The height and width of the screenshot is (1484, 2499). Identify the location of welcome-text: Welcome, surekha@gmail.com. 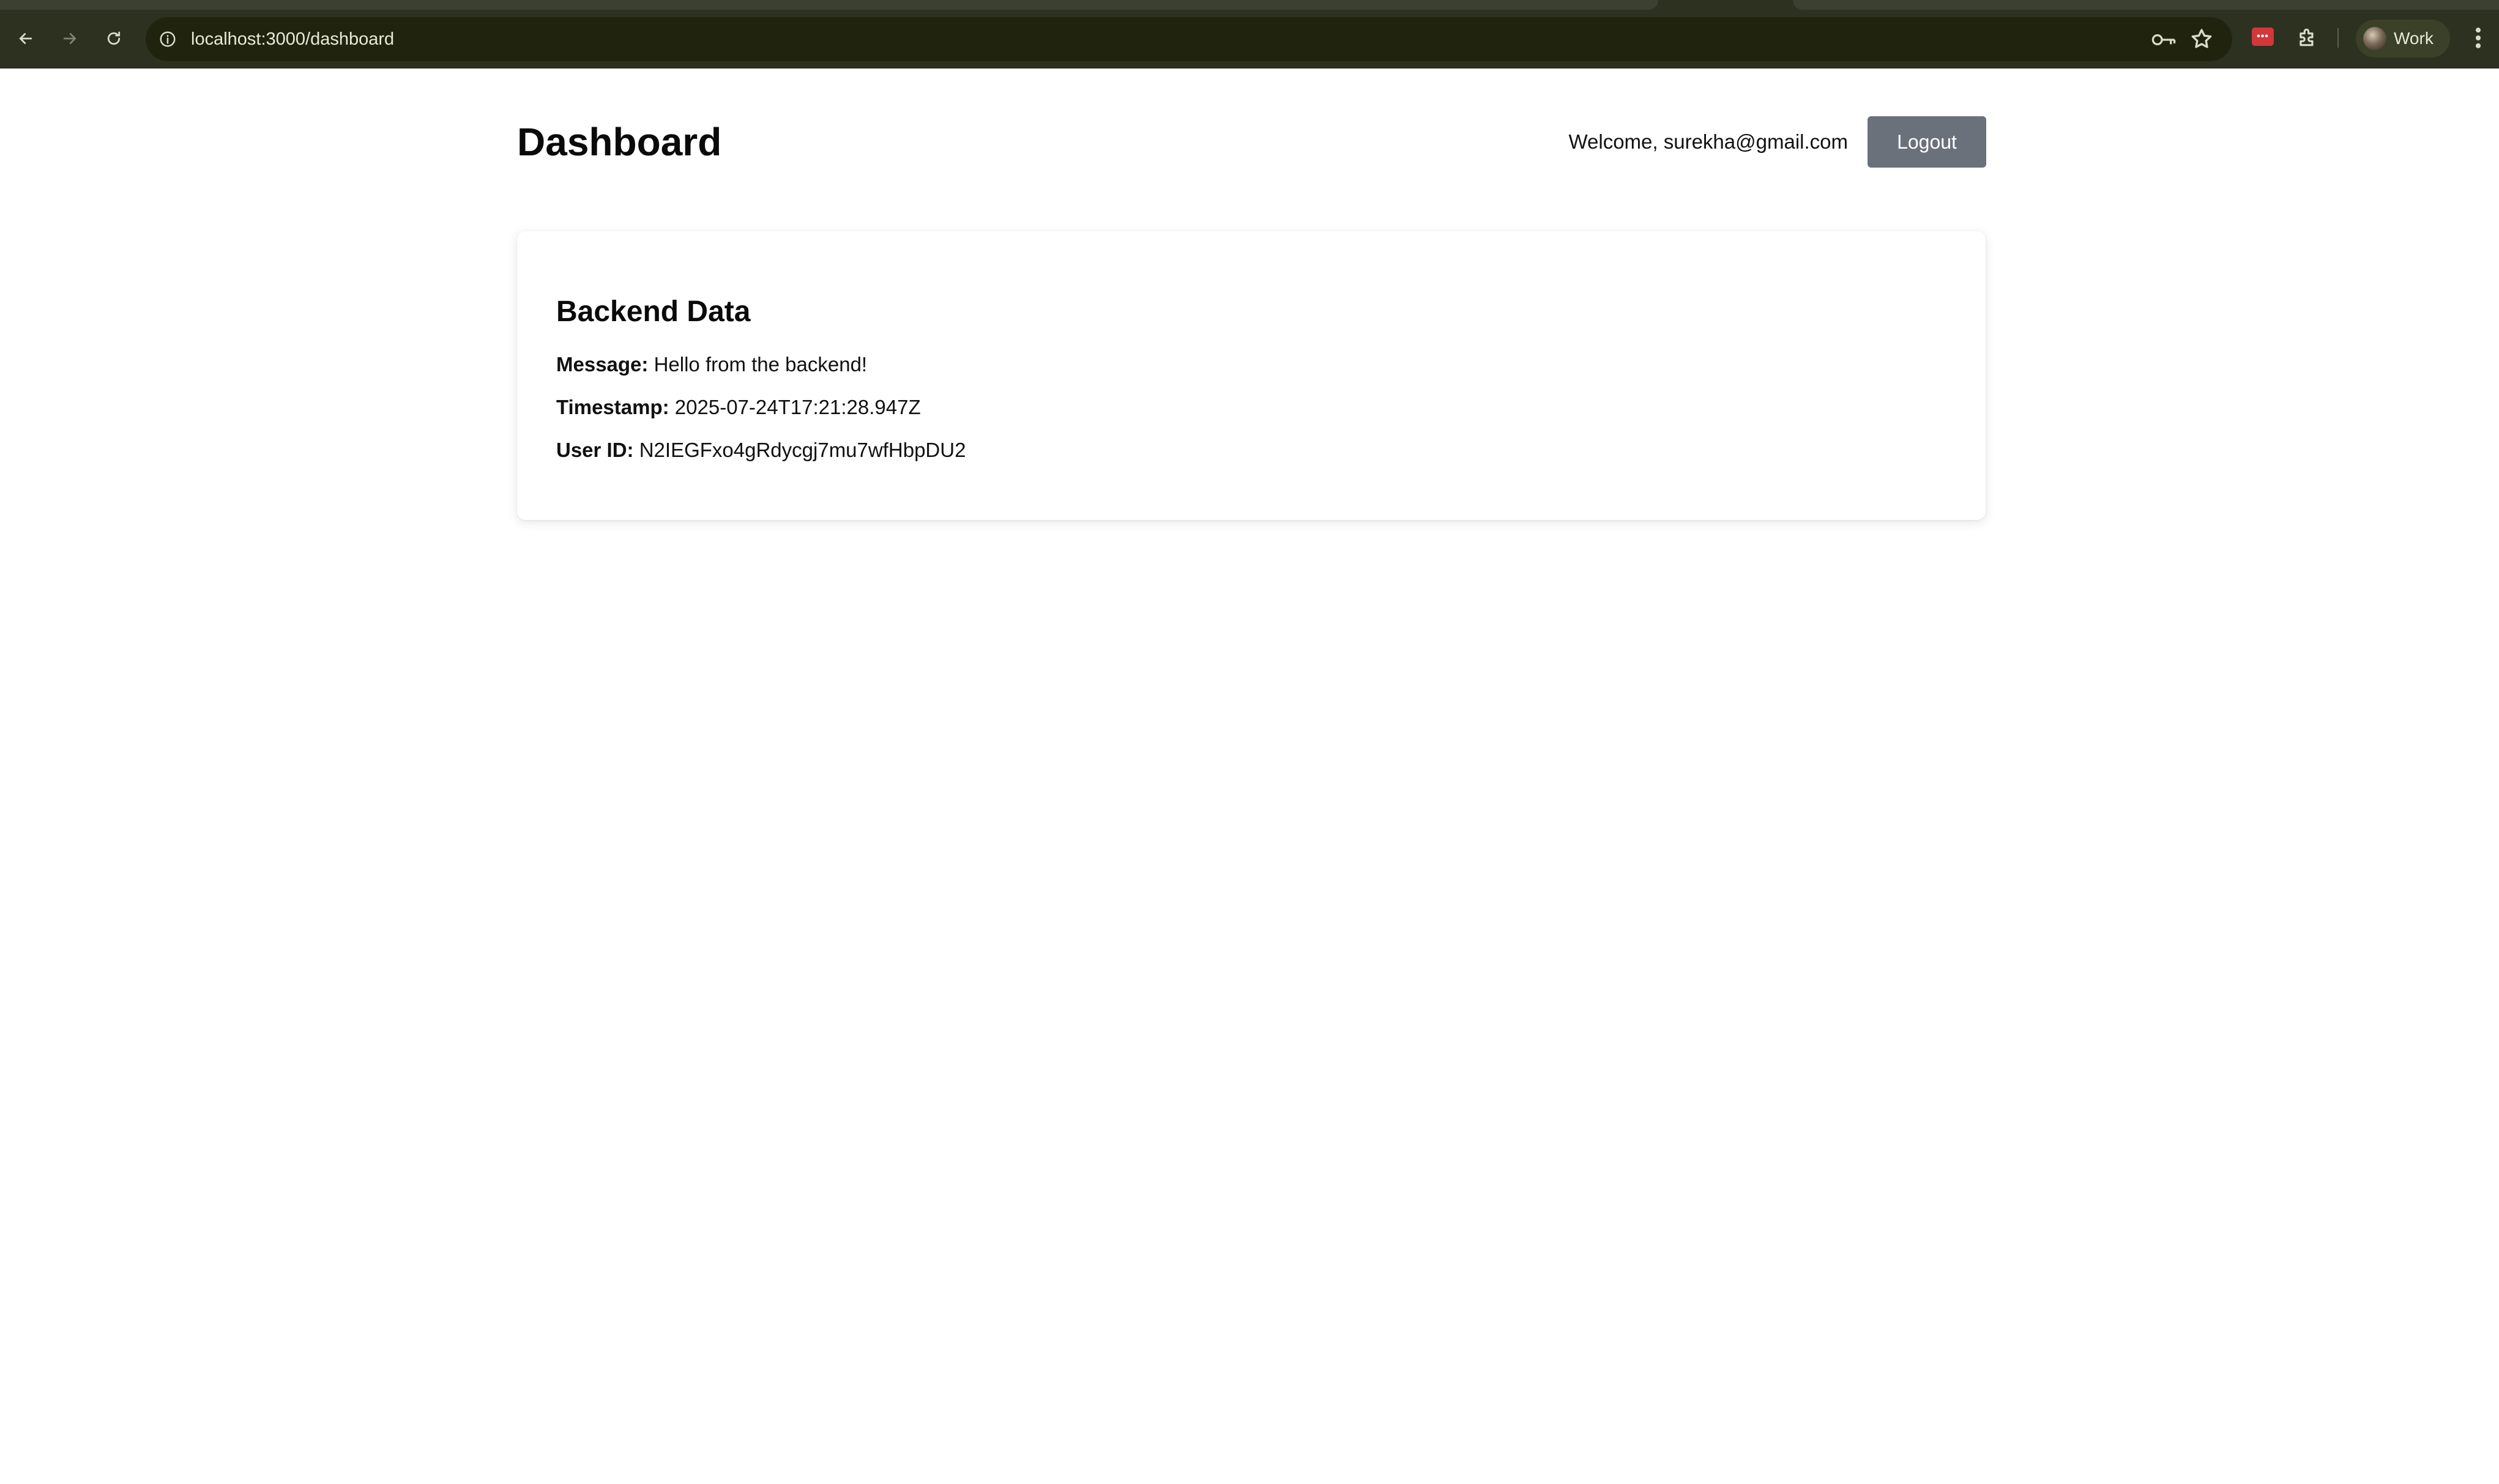
(1708, 141).